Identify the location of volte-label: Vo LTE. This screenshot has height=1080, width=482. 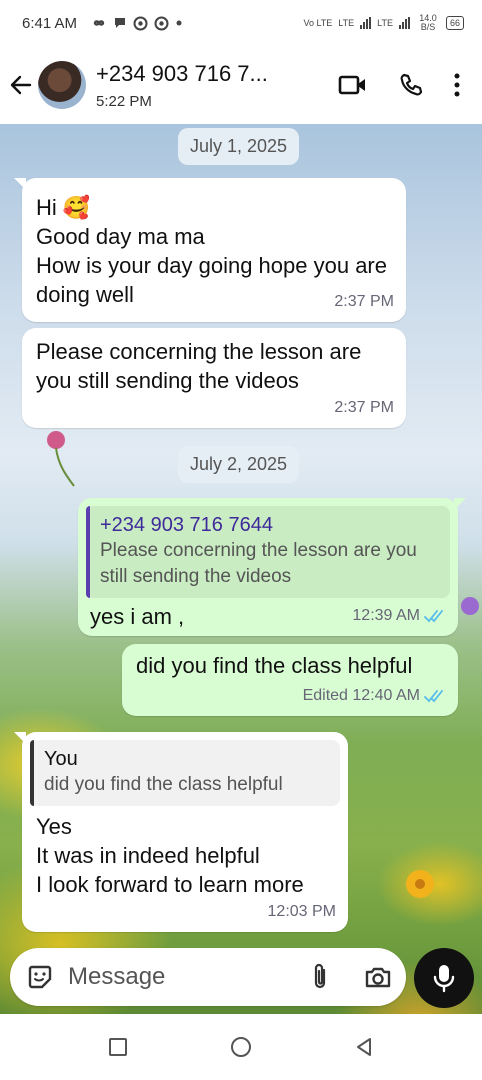
(318, 23).